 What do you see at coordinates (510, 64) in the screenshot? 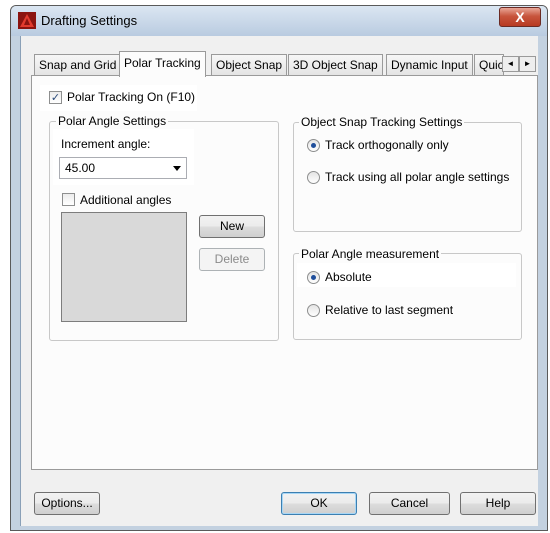
I see `tab-scroll-left-icon: ◄` at bounding box center [510, 64].